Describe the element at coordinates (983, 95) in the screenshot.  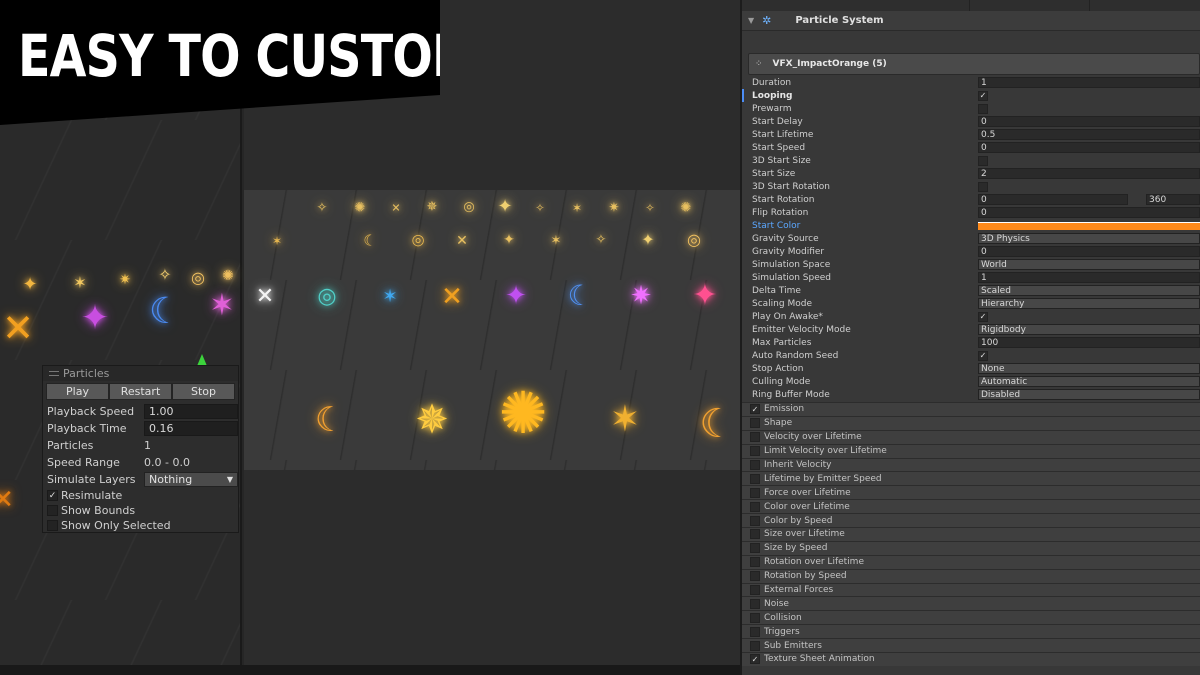
I see `looping-checkbox: ✓` at that location.